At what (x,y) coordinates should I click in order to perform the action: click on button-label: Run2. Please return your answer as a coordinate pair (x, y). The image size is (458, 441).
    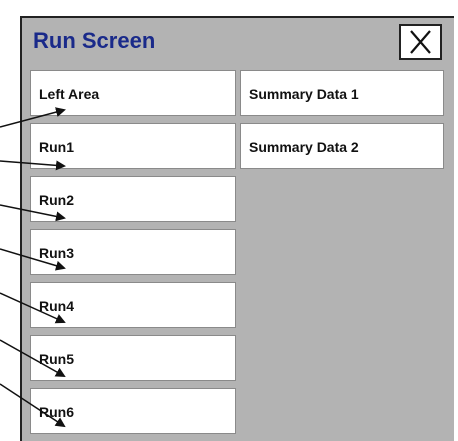
    Looking at the image, I should click on (56, 200).